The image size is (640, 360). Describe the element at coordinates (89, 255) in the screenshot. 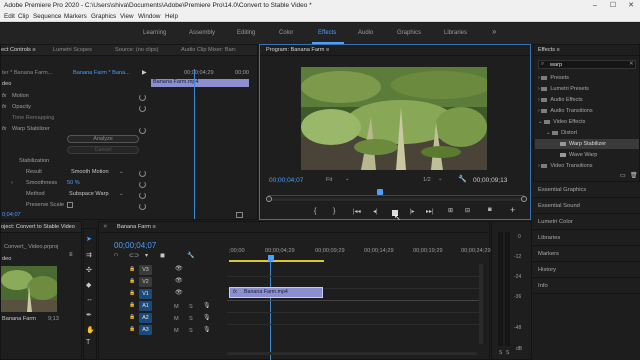

I see `track-select-icon: ⇉` at that location.